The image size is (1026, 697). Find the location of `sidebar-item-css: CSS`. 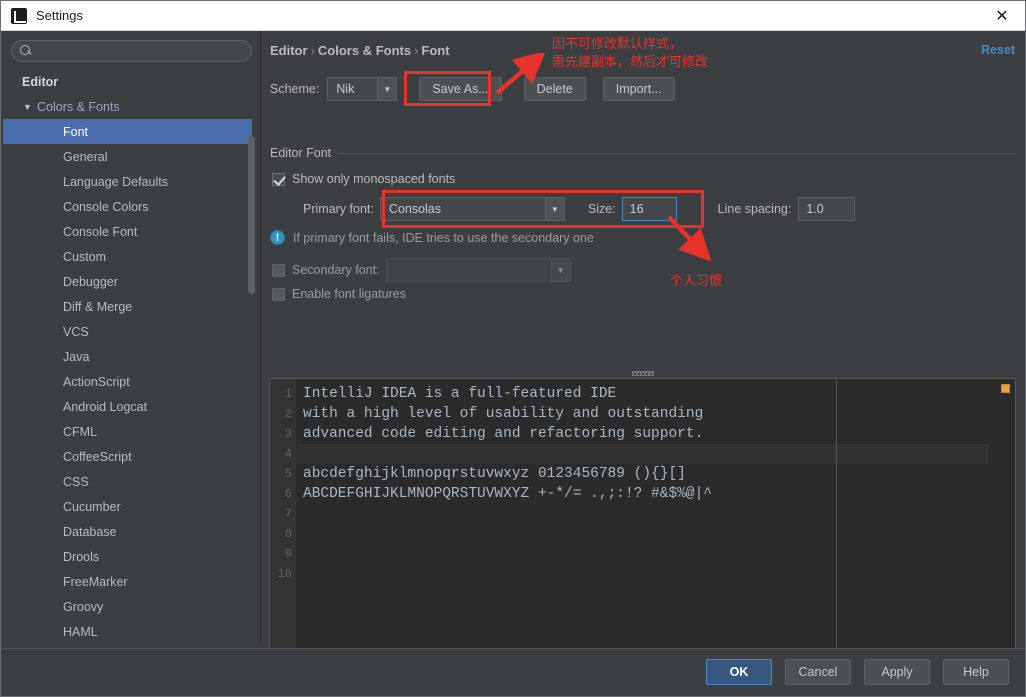

sidebar-item-css: CSS is located at coordinates (127, 481).